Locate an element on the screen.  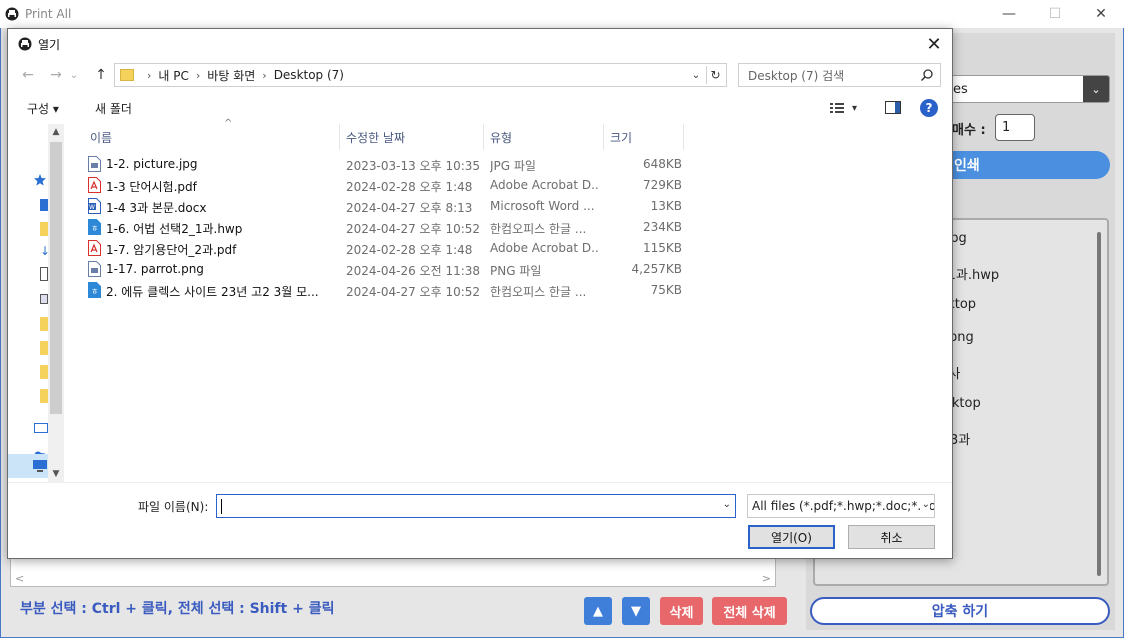
selection-hint: 부분 선택 : Ctrl + 클릭, 전체 선택 : Shift + 클릭 is located at coordinates (177, 609).